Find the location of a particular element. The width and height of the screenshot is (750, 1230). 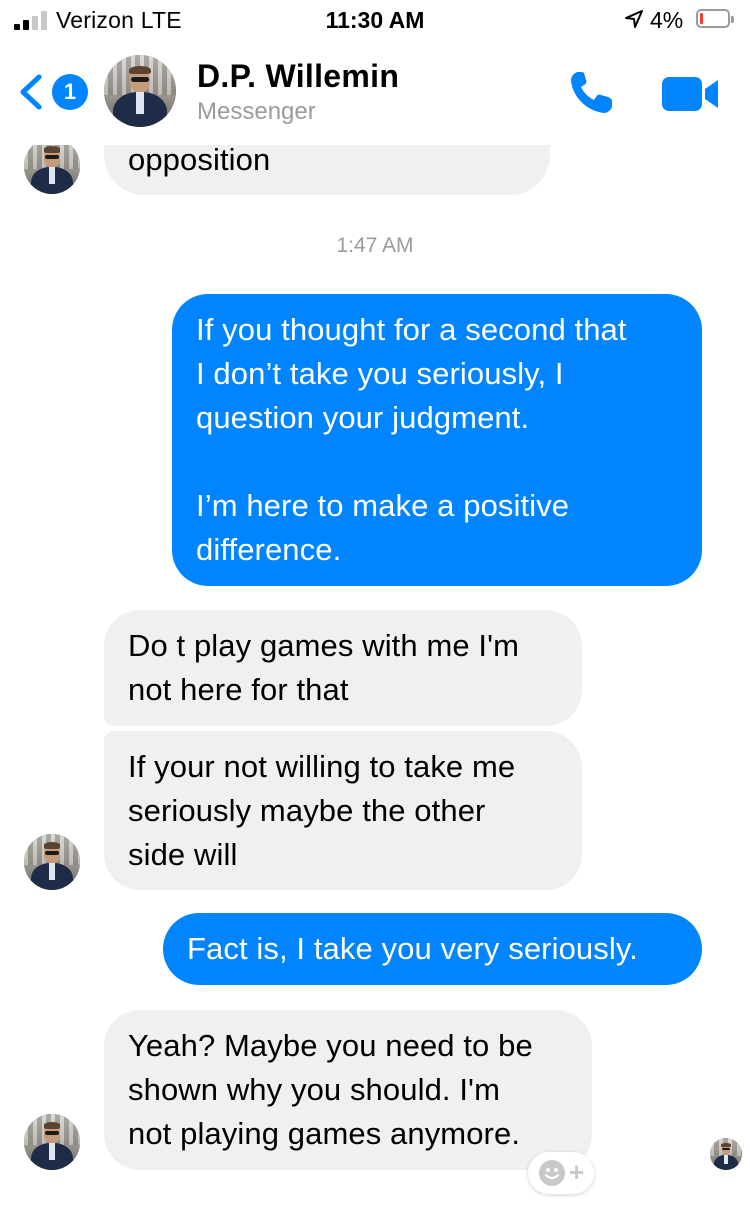

back-button: 1 is located at coordinates (55, 92).